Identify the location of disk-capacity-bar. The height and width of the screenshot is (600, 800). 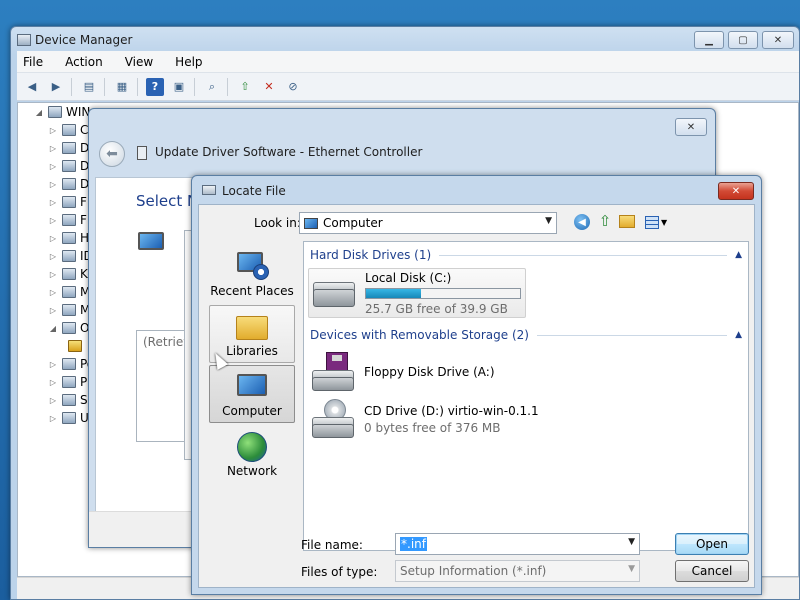
(443, 293).